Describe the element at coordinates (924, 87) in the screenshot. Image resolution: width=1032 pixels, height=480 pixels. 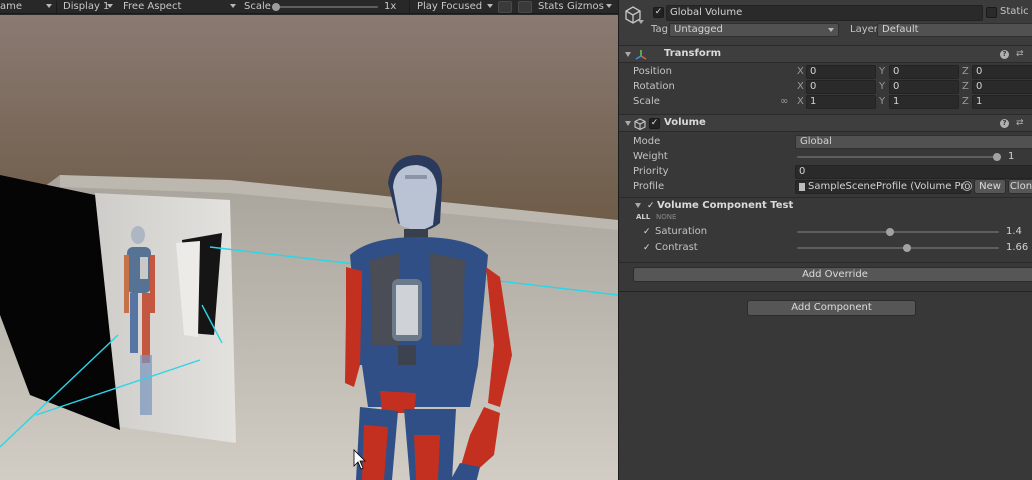
I see `rotation-y-field: 0` at that location.